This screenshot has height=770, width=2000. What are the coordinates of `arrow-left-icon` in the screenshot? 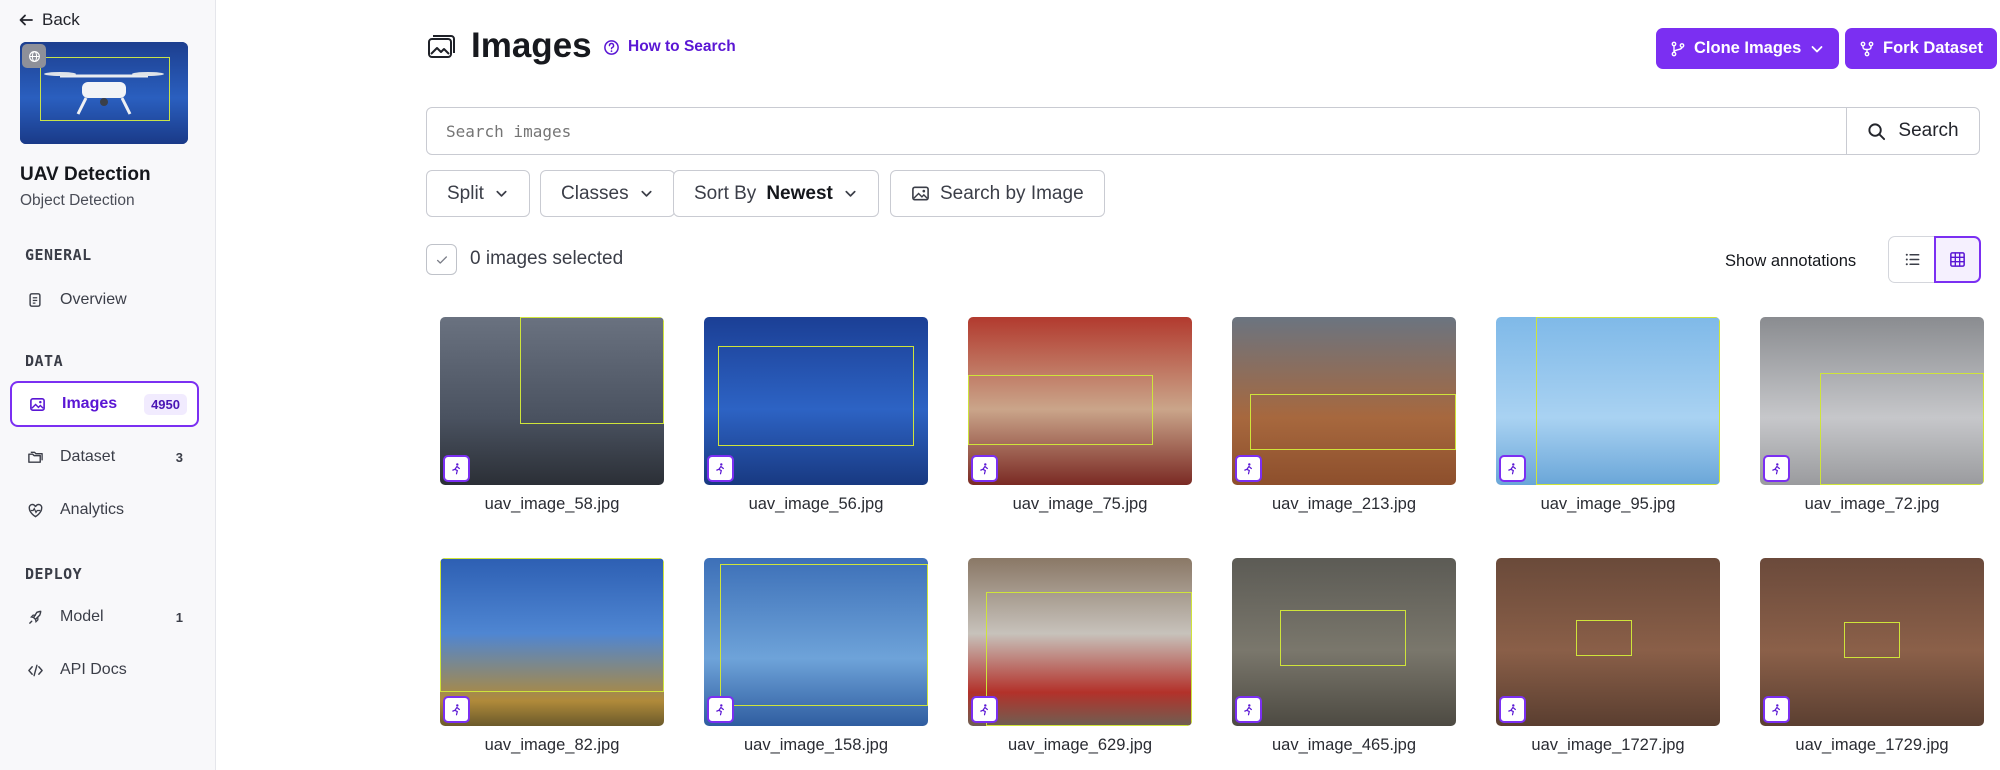 It's located at (26, 20).